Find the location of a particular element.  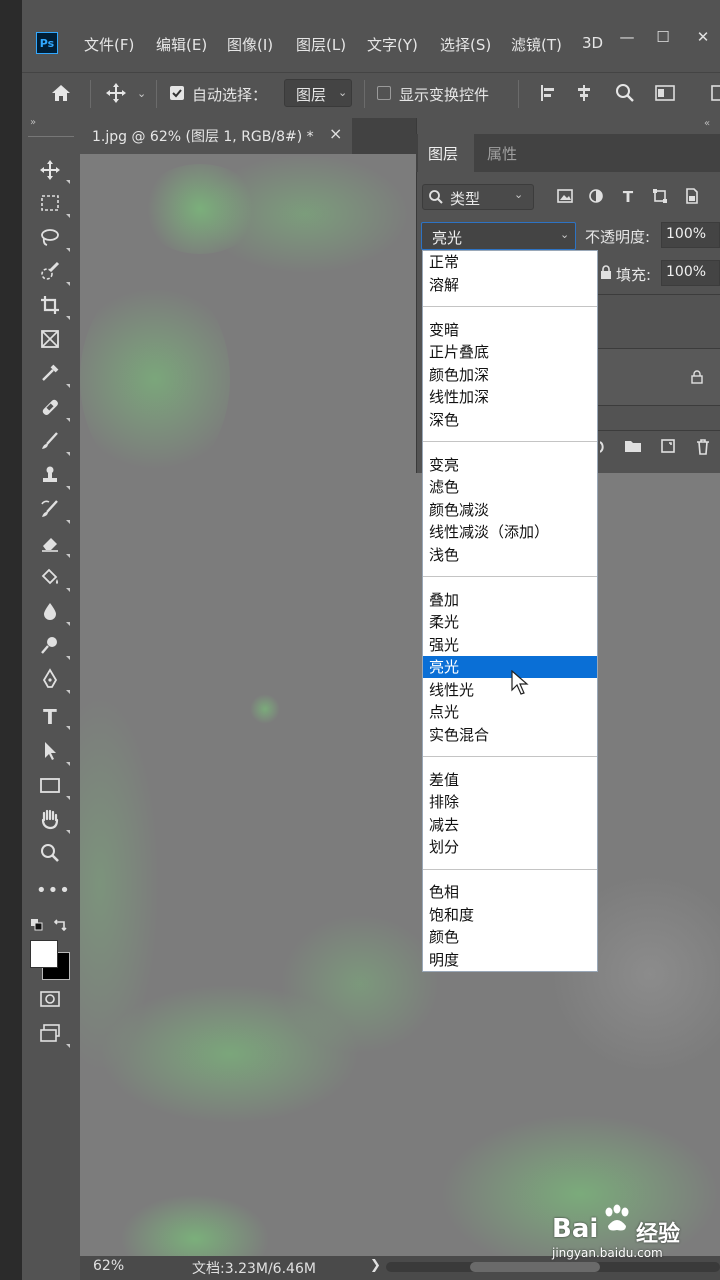

stamp-tool-icon is located at coordinates (50, 477).